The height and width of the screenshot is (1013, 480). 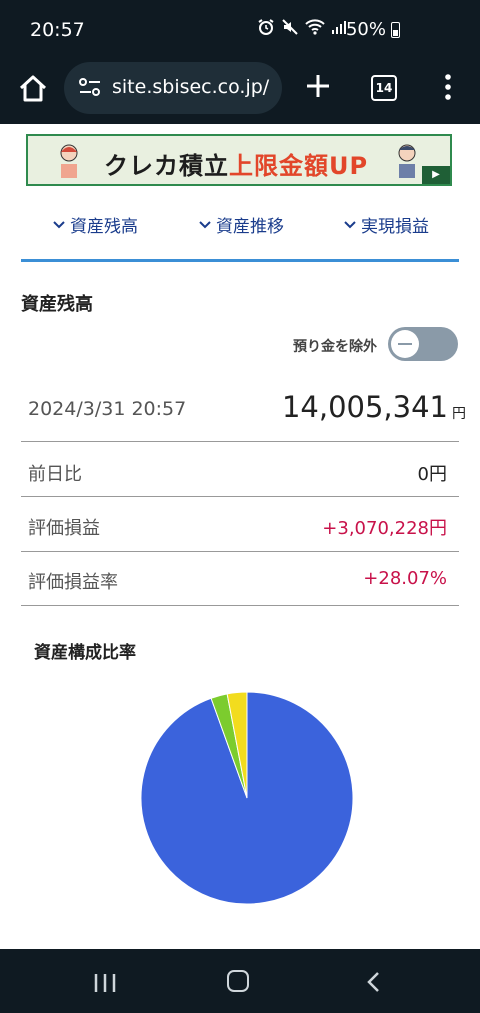 What do you see at coordinates (236, 166) in the screenshot?
I see `banner-text: クレカ積立上限金額UP` at bounding box center [236, 166].